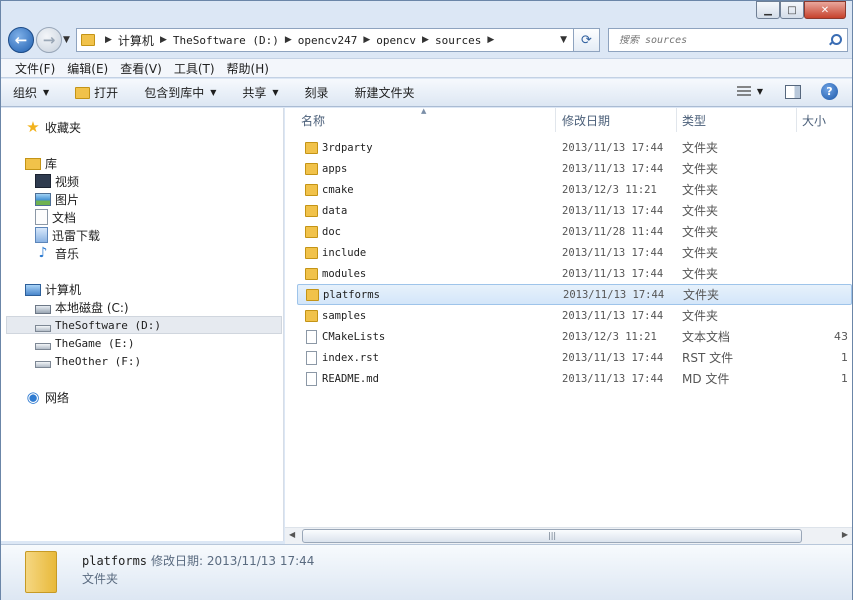  Describe the element at coordinates (694, 120) in the screenshot. I see `column-type: 类型` at that location.